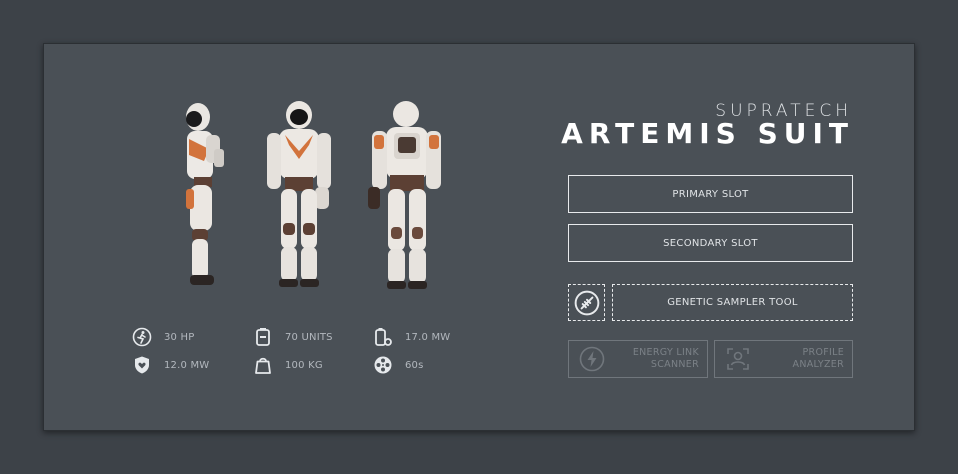 The width and height of the screenshot is (958, 474). I want to click on stat-weight: 100 KG, so click(288, 365).